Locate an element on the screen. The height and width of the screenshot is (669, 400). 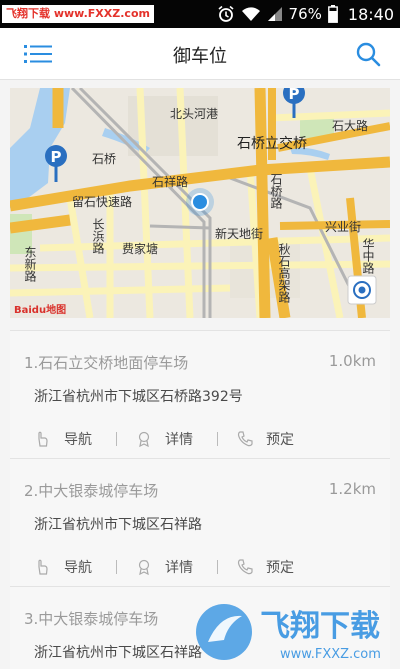
signal-icon is located at coordinates (275, 14).